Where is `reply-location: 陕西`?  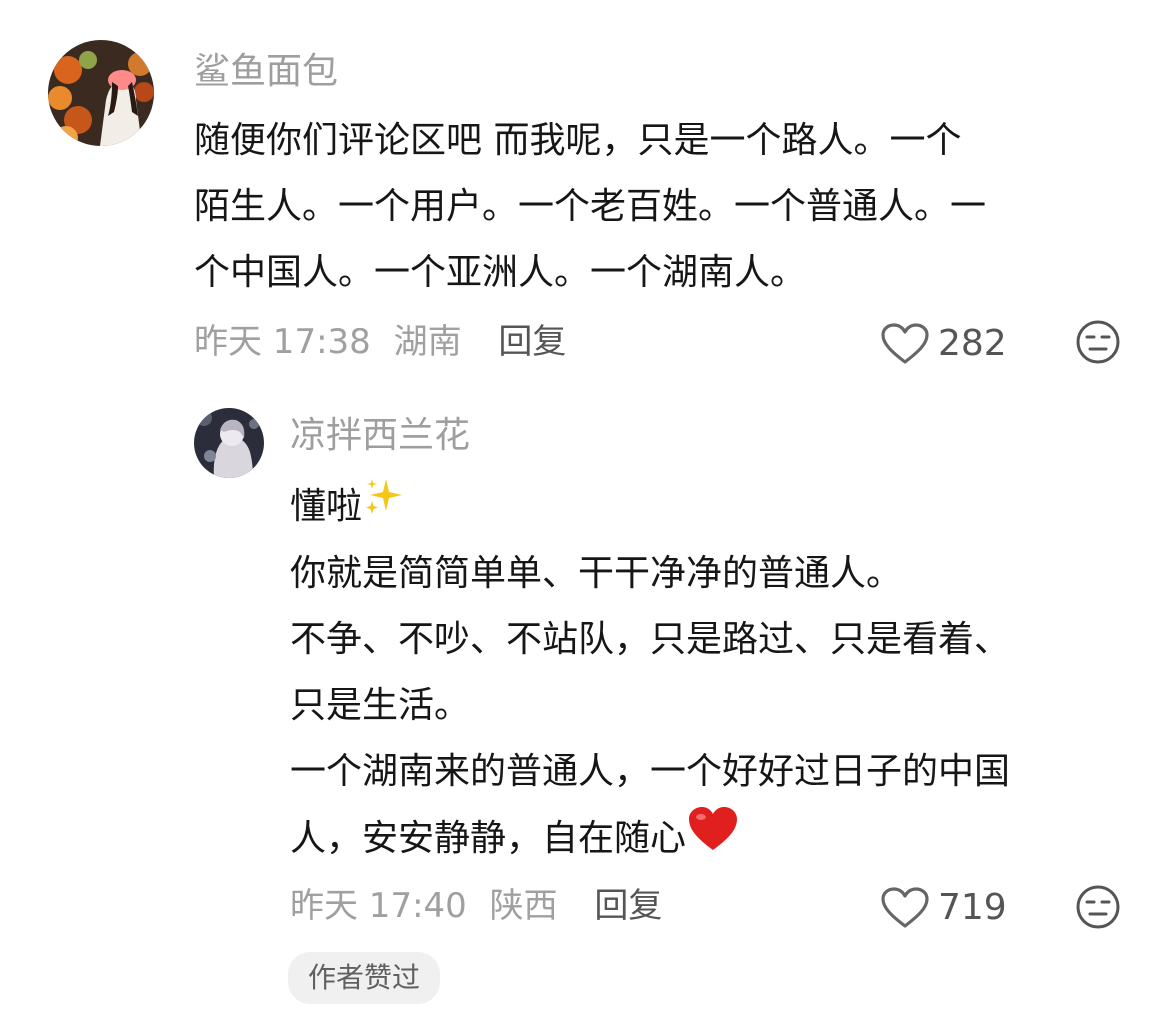 reply-location: 陕西 is located at coordinates (523, 906).